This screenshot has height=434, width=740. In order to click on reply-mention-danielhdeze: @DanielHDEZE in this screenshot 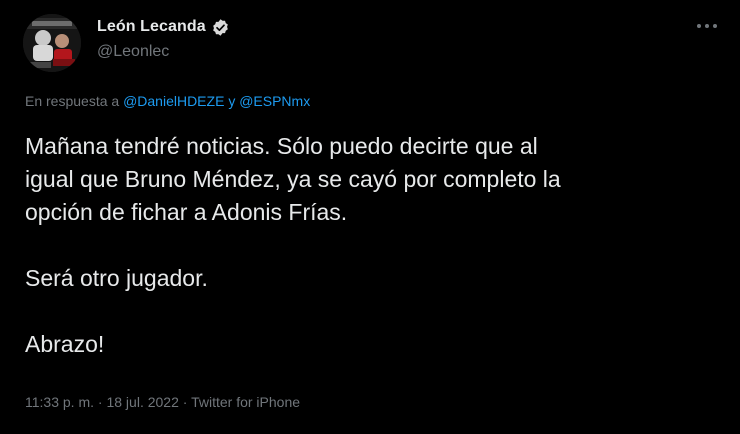, I will do `click(173, 101)`.